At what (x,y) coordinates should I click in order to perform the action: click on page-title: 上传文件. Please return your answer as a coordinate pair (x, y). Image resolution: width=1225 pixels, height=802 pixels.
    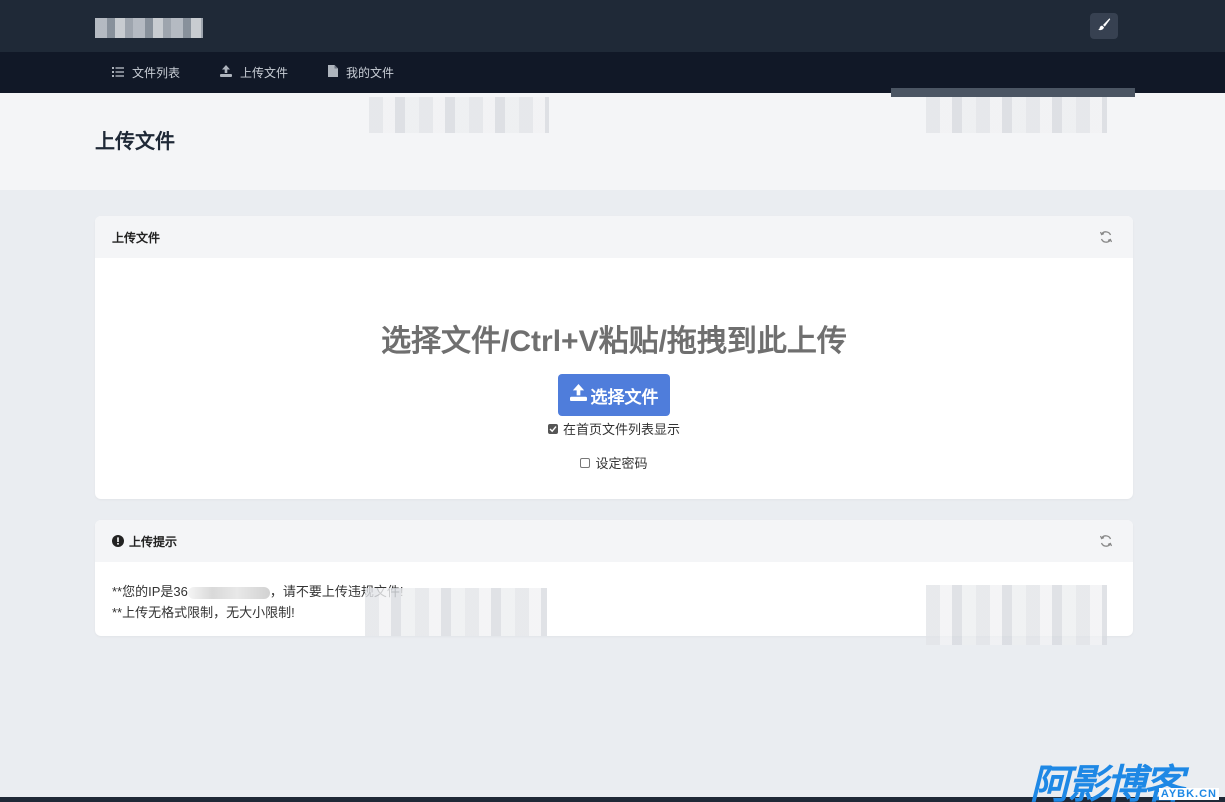
    Looking at the image, I should click on (135, 142).